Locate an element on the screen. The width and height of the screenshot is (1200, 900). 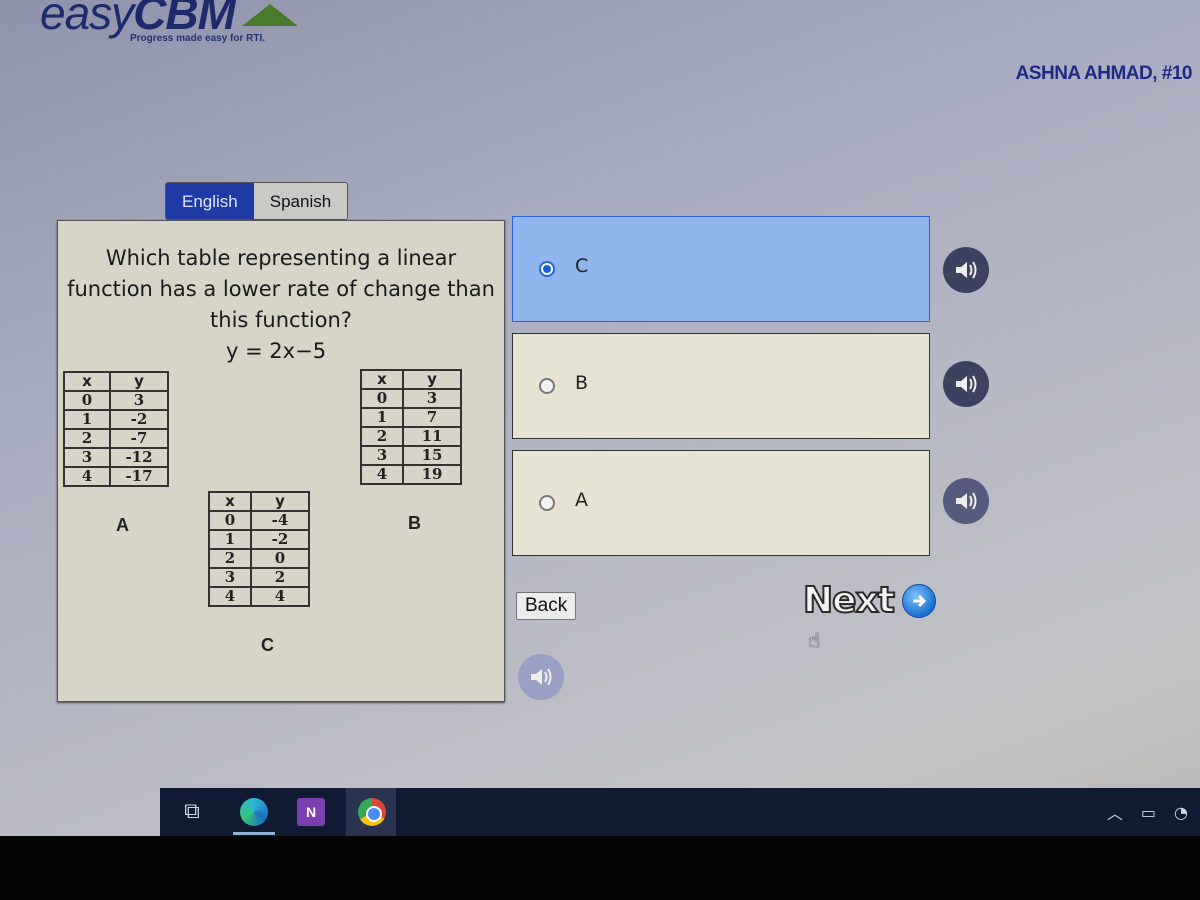
tab-spanish: Spanish is located at coordinates (300, 201).